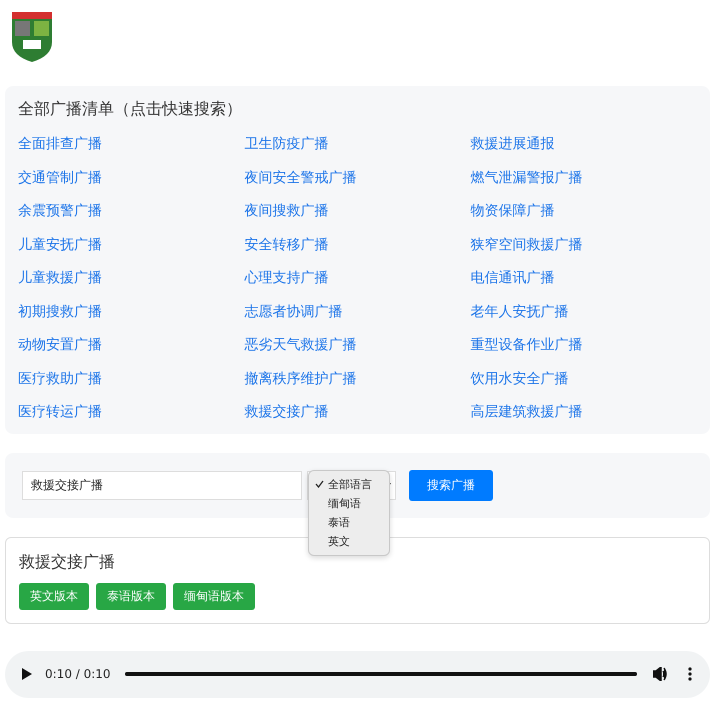 The width and height of the screenshot is (720, 718). What do you see at coordinates (60, 245) in the screenshot?
I see `broadcast-link: 儿童安抚广播` at bounding box center [60, 245].